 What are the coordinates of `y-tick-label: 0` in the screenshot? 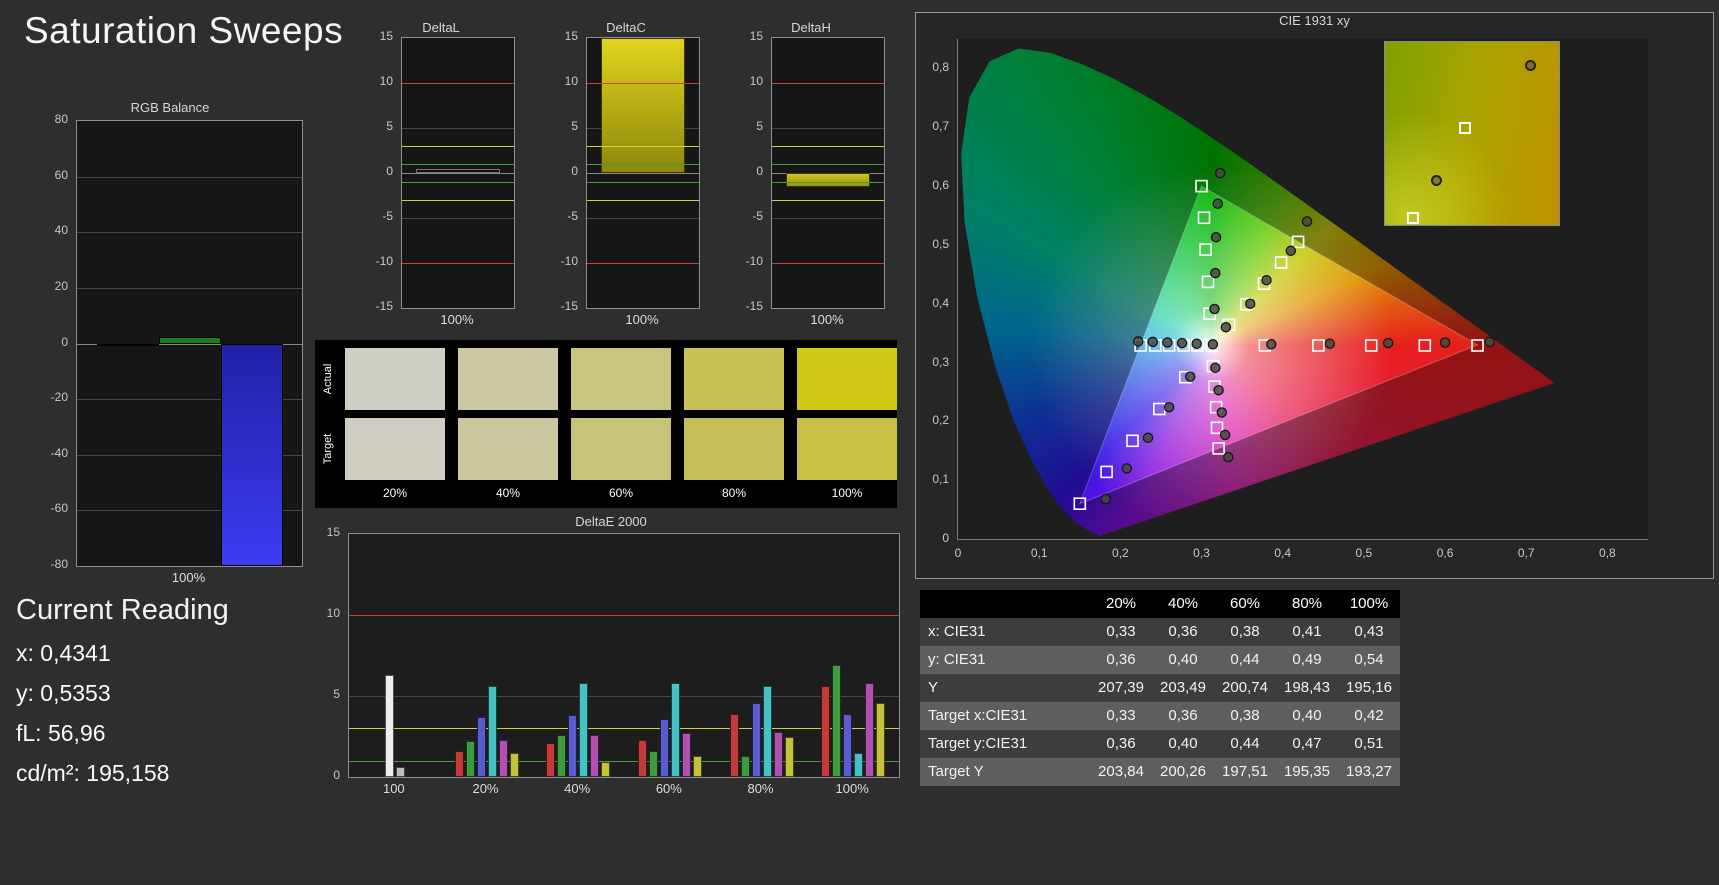 It's located at (336, 775).